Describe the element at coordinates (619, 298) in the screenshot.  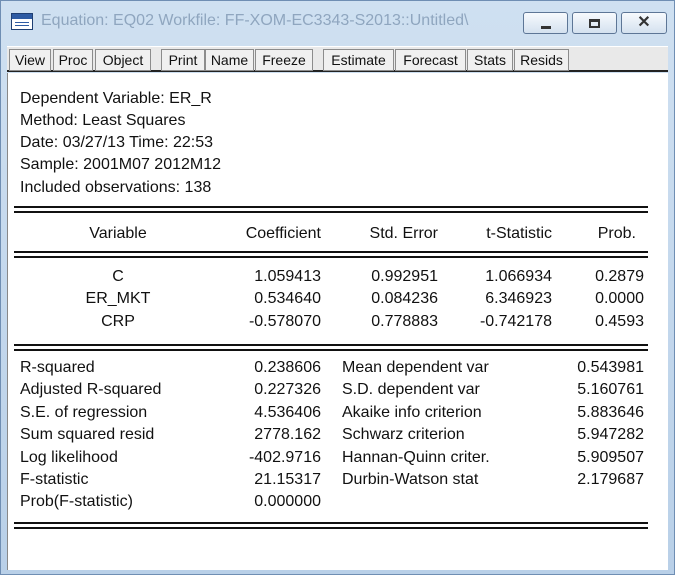
I see `cell-prob: 0.0000` at that location.